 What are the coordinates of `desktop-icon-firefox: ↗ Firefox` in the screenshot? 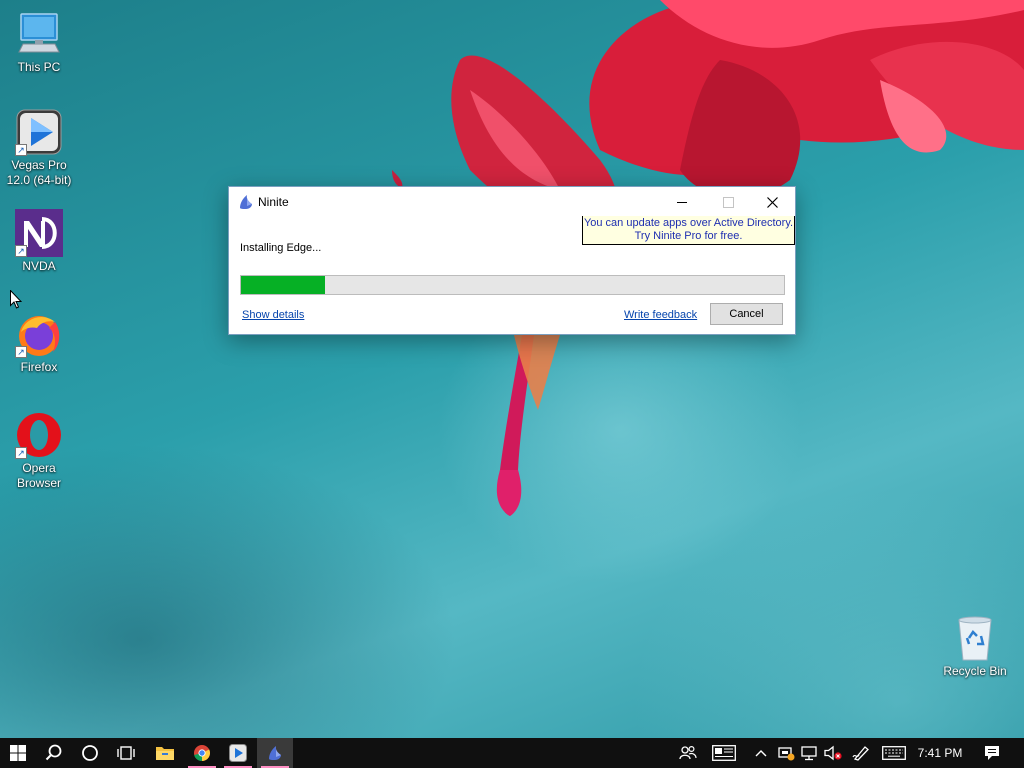 It's located at (39, 342).